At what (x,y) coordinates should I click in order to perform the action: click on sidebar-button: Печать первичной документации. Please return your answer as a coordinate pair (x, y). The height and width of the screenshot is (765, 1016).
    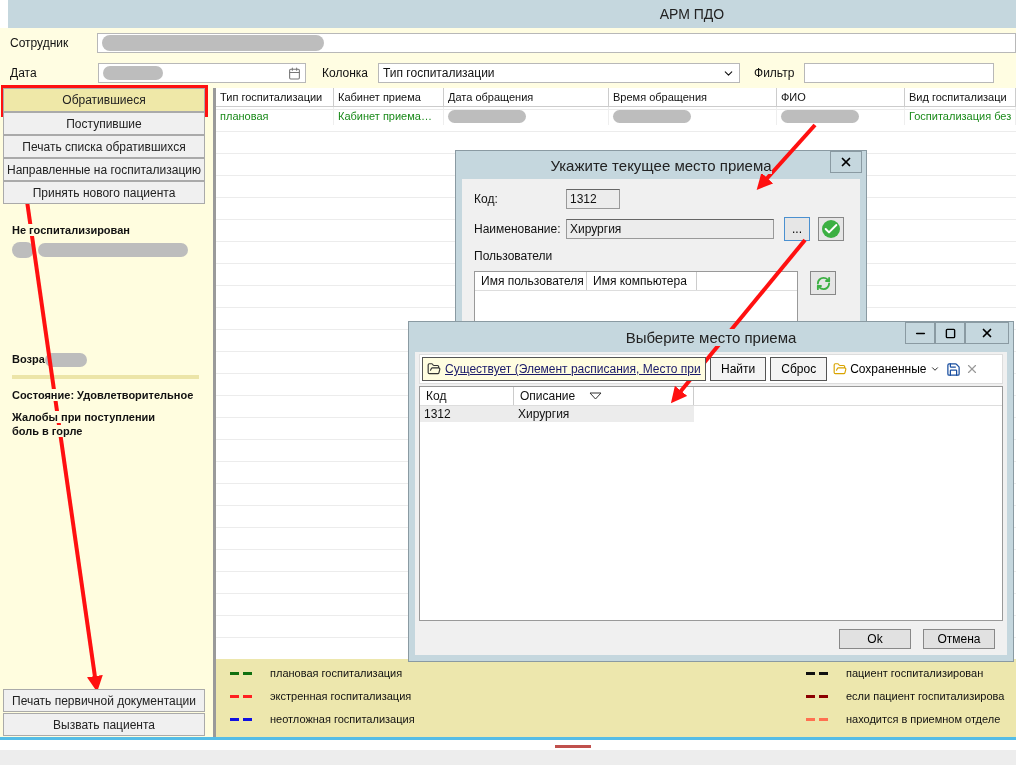
    Looking at the image, I should click on (104, 700).